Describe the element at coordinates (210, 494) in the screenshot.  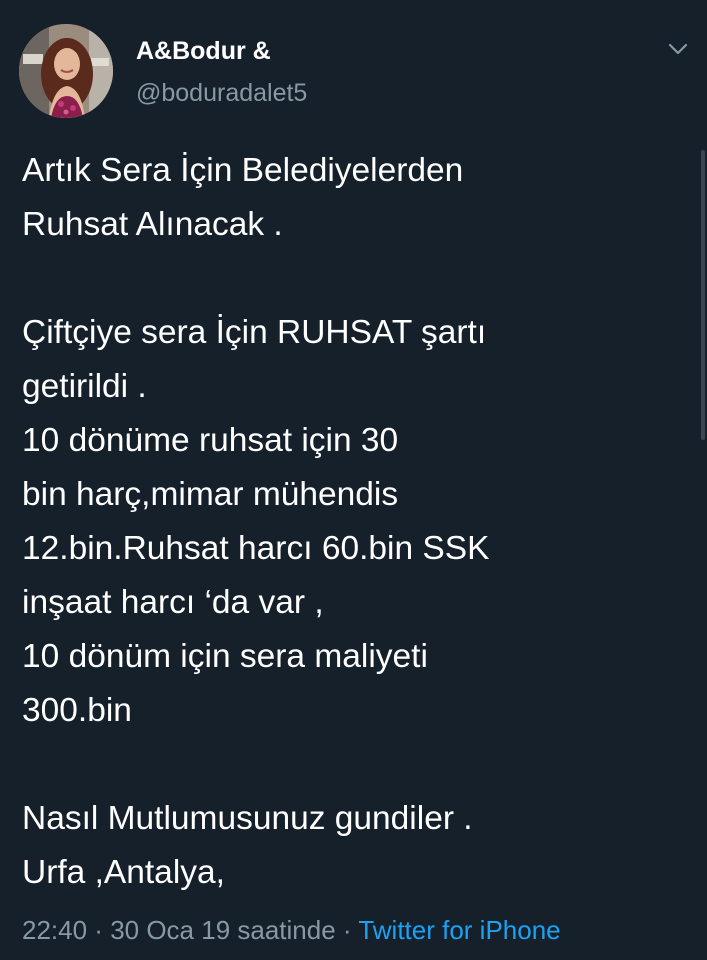
I see `tweet-line: bin harç,mimar mühendis` at that location.